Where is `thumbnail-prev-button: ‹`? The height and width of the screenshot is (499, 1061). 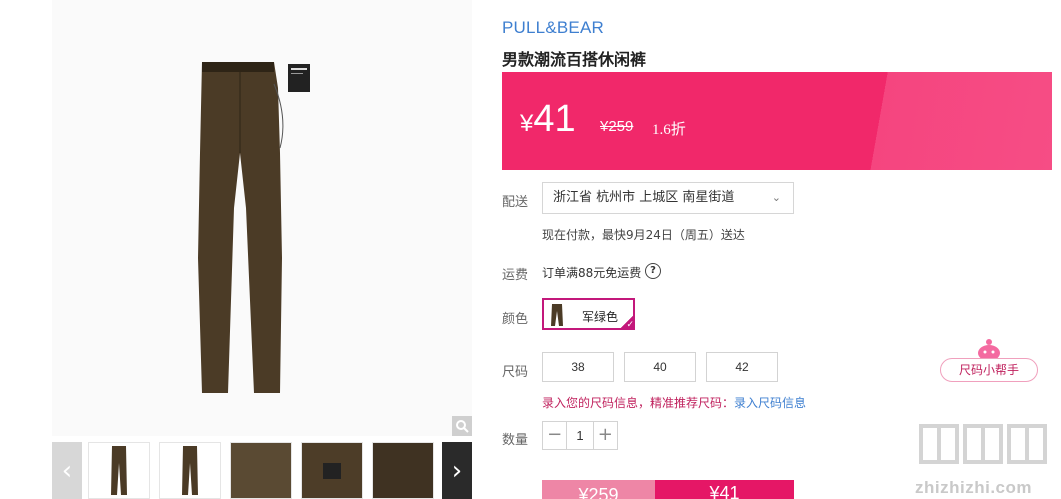
thumbnail-prev-button: ‹ is located at coordinates (67, 470).